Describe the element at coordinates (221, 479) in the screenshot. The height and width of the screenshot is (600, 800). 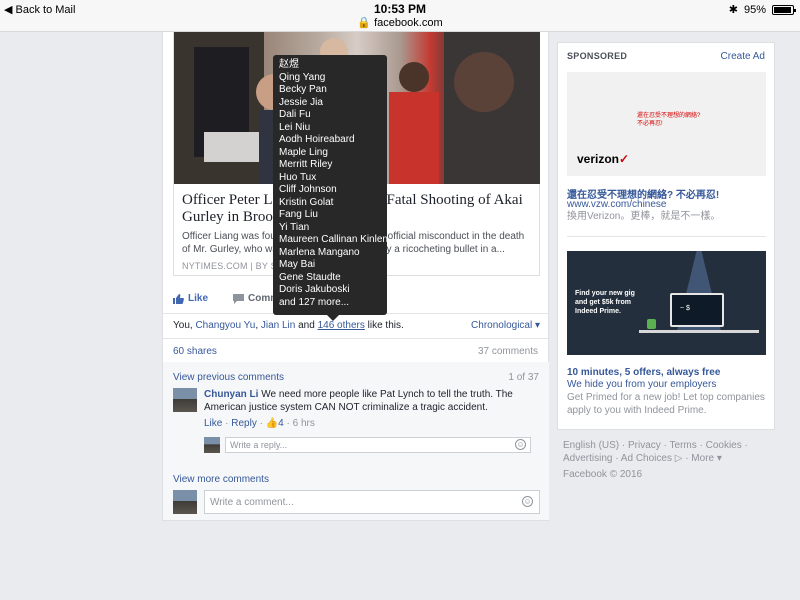
I see `view-more-comments-link: View more comments` at that location.